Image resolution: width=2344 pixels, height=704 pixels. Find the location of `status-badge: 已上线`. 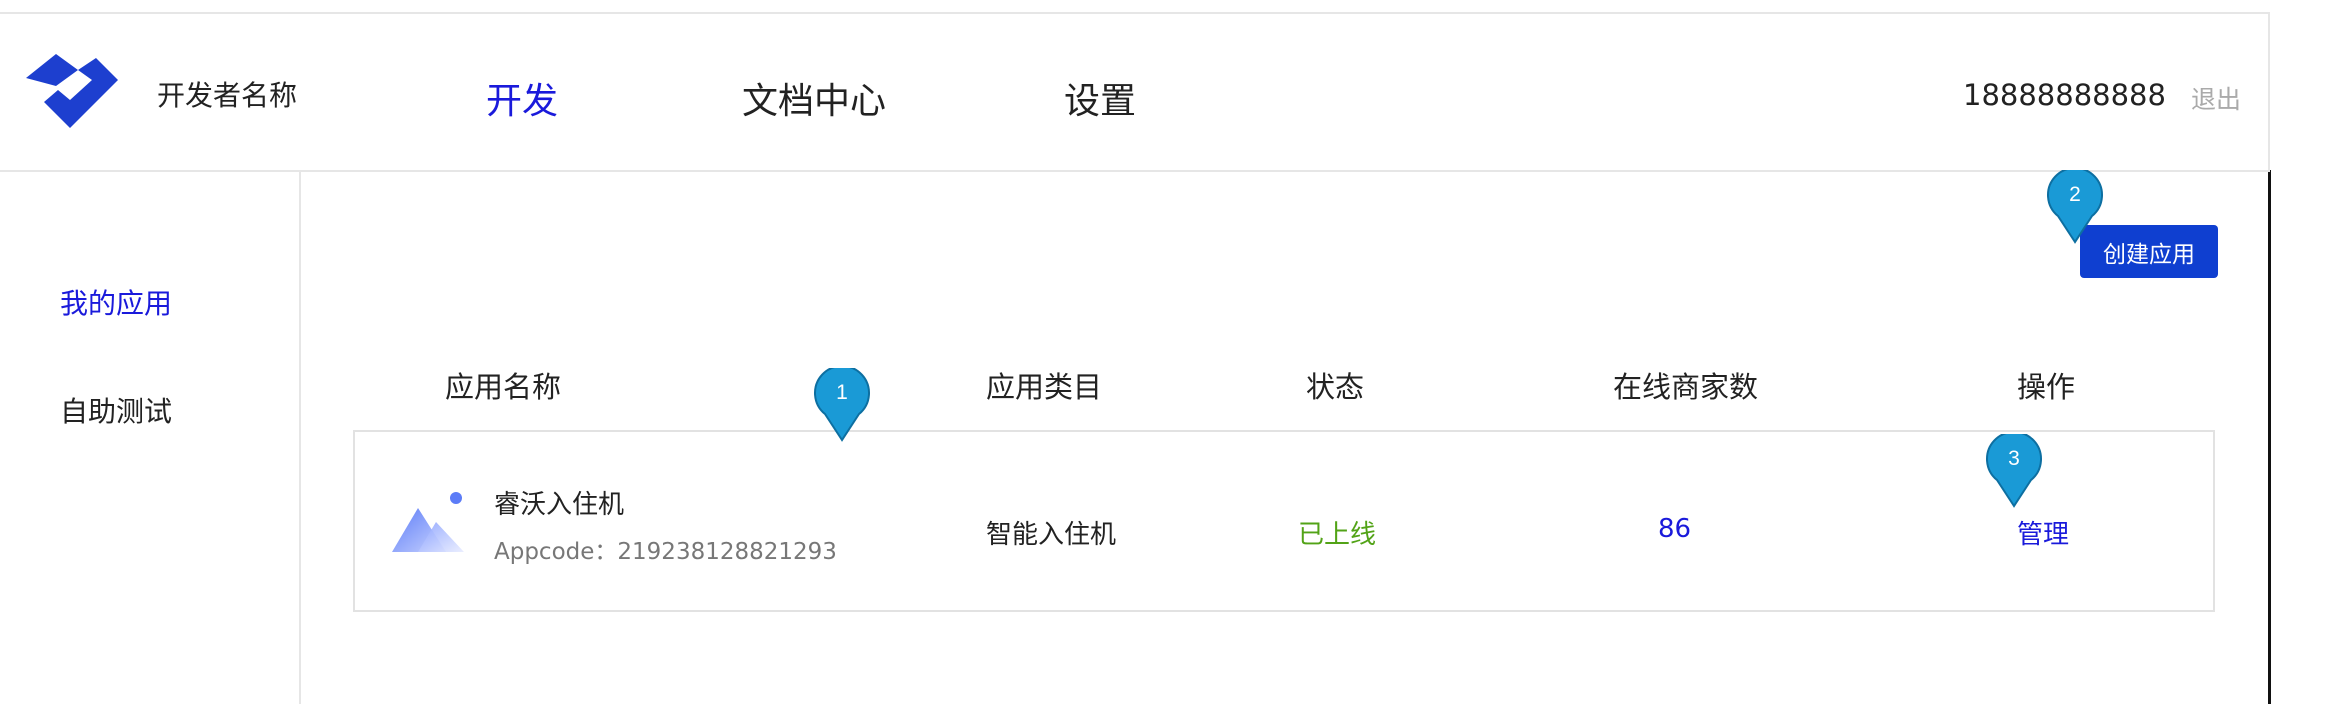

status-badge: 已上线 is located at coordinates (1337, 535).